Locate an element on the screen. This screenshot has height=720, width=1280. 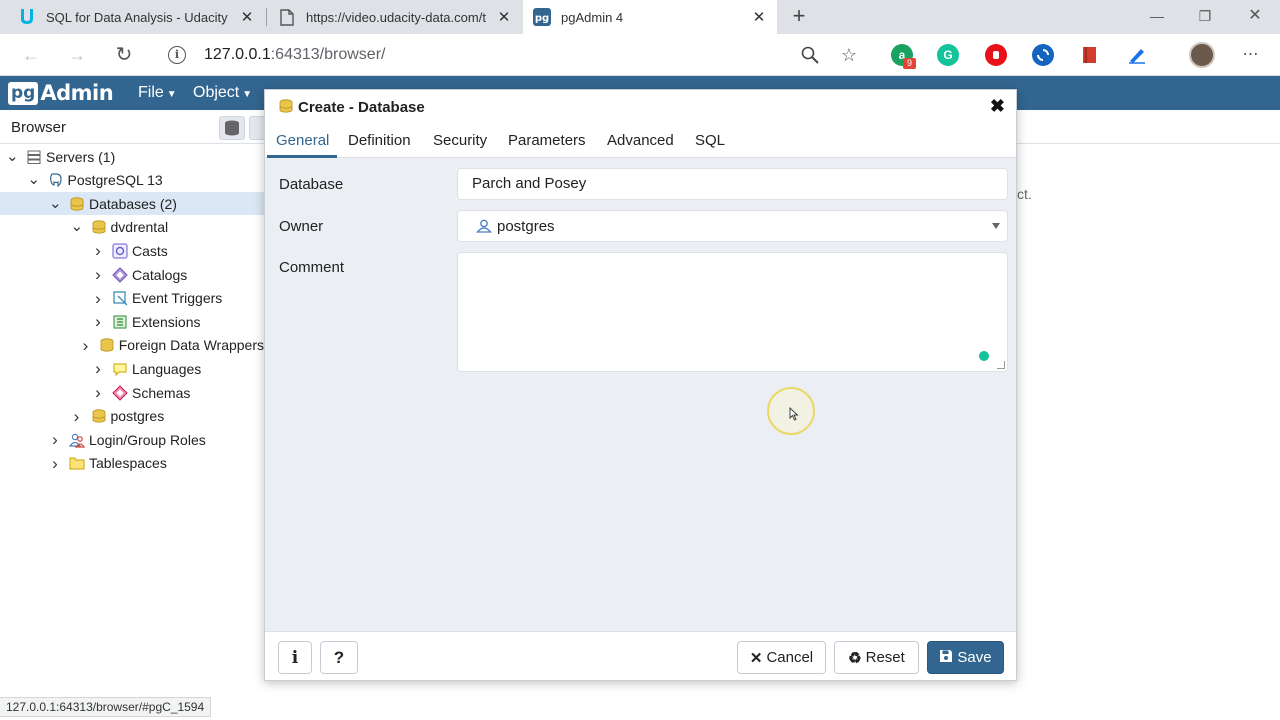
tree-item: › Login/Group Roles is located at coordinates (132, 439).